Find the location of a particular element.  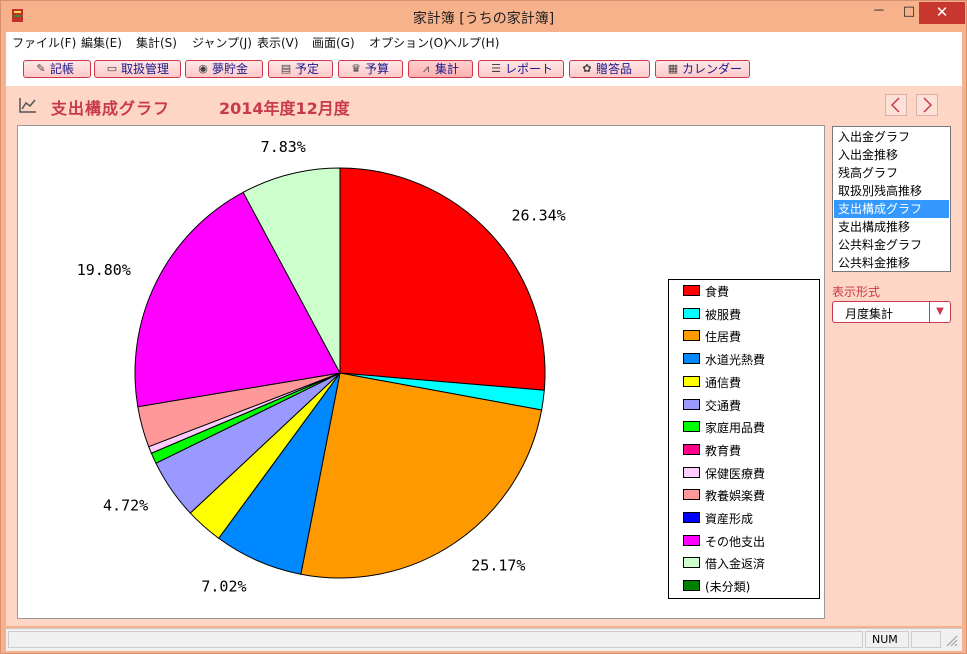

toolbar-button-budget: ♛ 予算 is located at coordinates (370, 69).